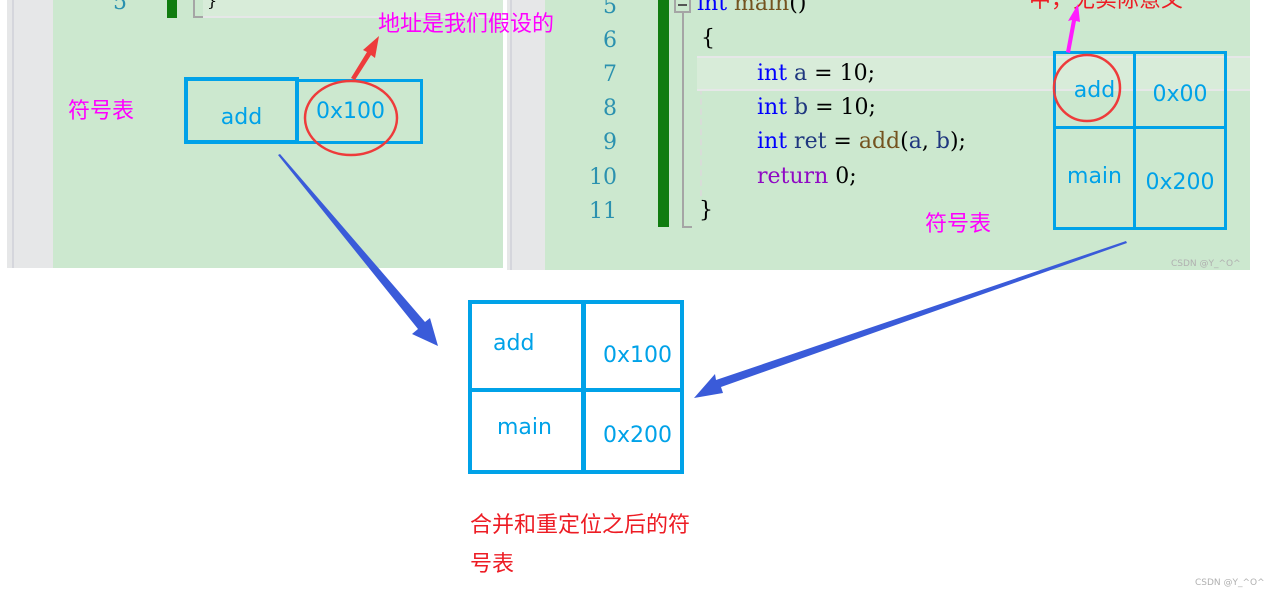 Image resolution: width=1282 pixels, height=597 pixels. What do you see at coordinates (603, 177) in the screenshot?
I see `line-number-10: 10` at bounding box center [603, 177].